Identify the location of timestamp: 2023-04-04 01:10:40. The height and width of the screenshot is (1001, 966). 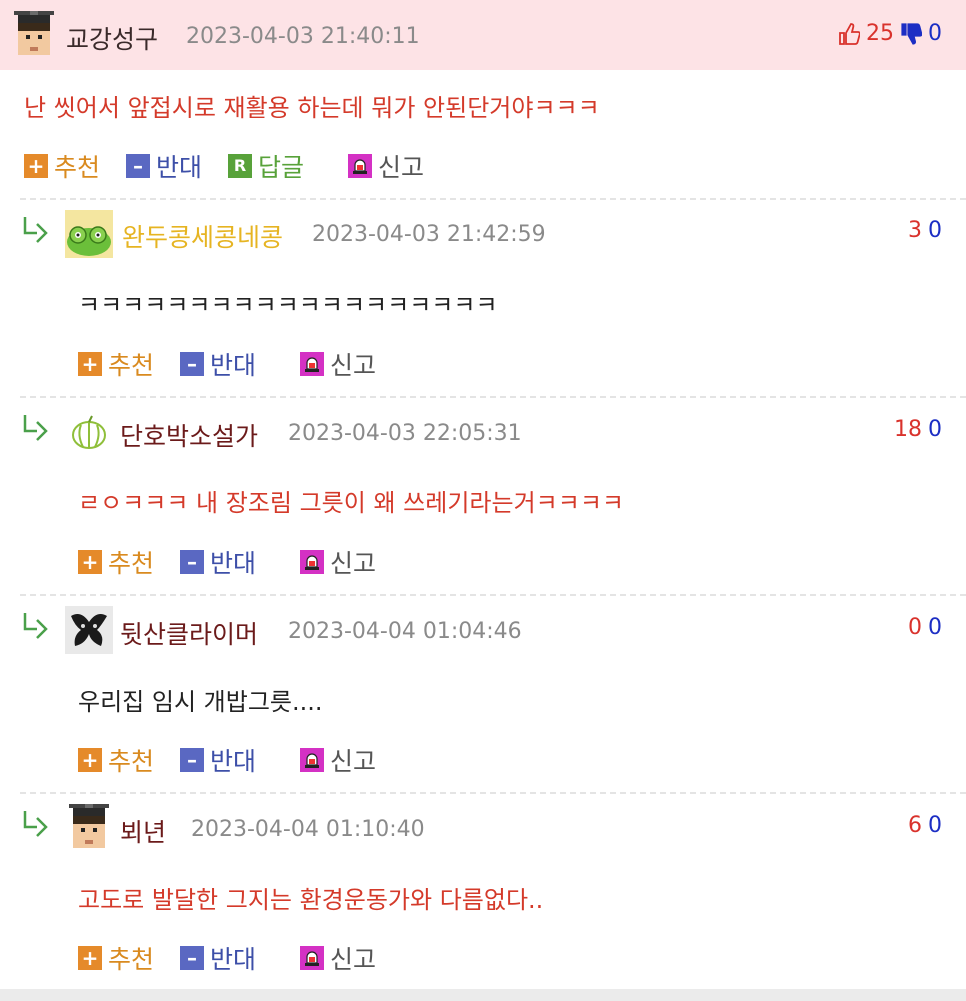
(308, 829).